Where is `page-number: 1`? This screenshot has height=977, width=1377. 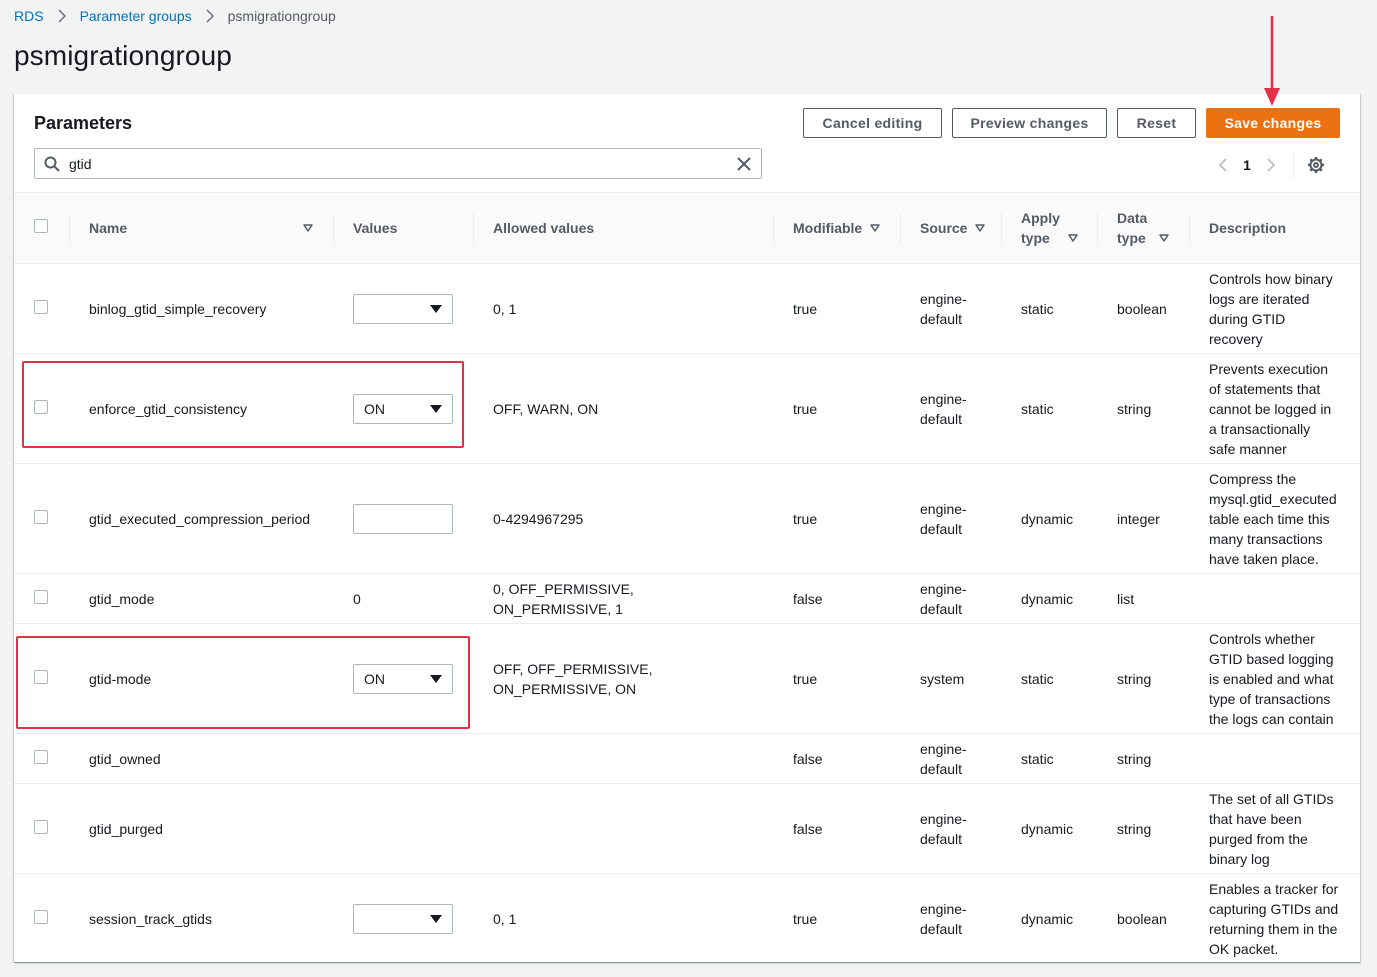
page-number: 1 is located at coordinates (1247, 165).